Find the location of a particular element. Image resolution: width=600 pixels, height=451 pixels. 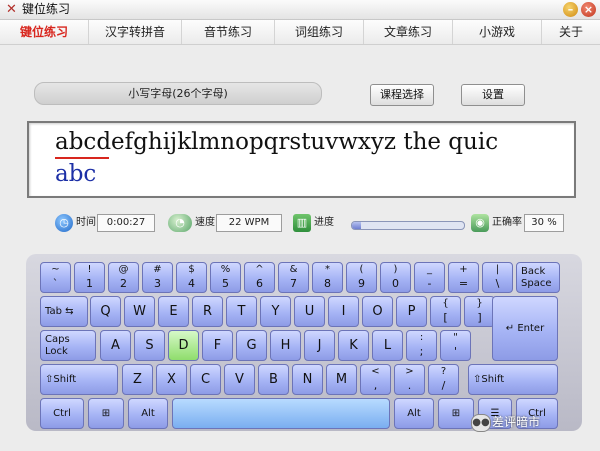

key-punct-0: :; is located at coordinates (421, 345).